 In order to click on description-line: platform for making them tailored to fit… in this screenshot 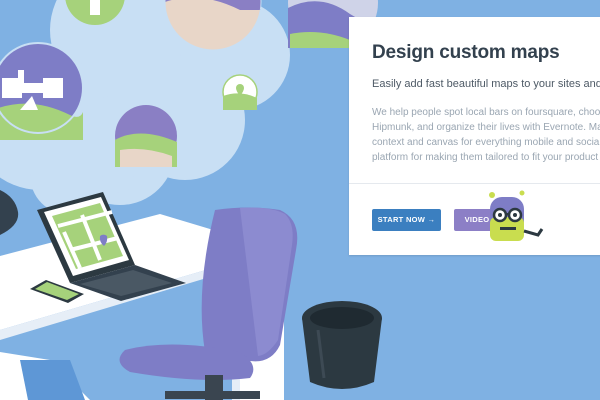, I will do `click(485, 157)`.